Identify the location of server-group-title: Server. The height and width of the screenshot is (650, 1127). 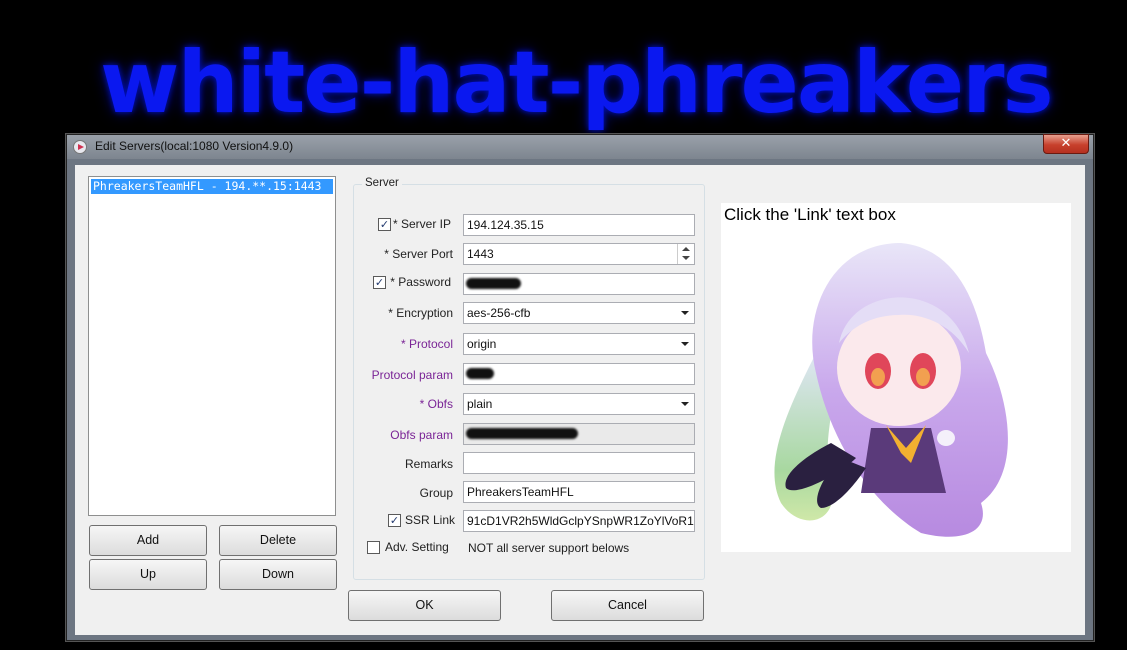
(382, 183).